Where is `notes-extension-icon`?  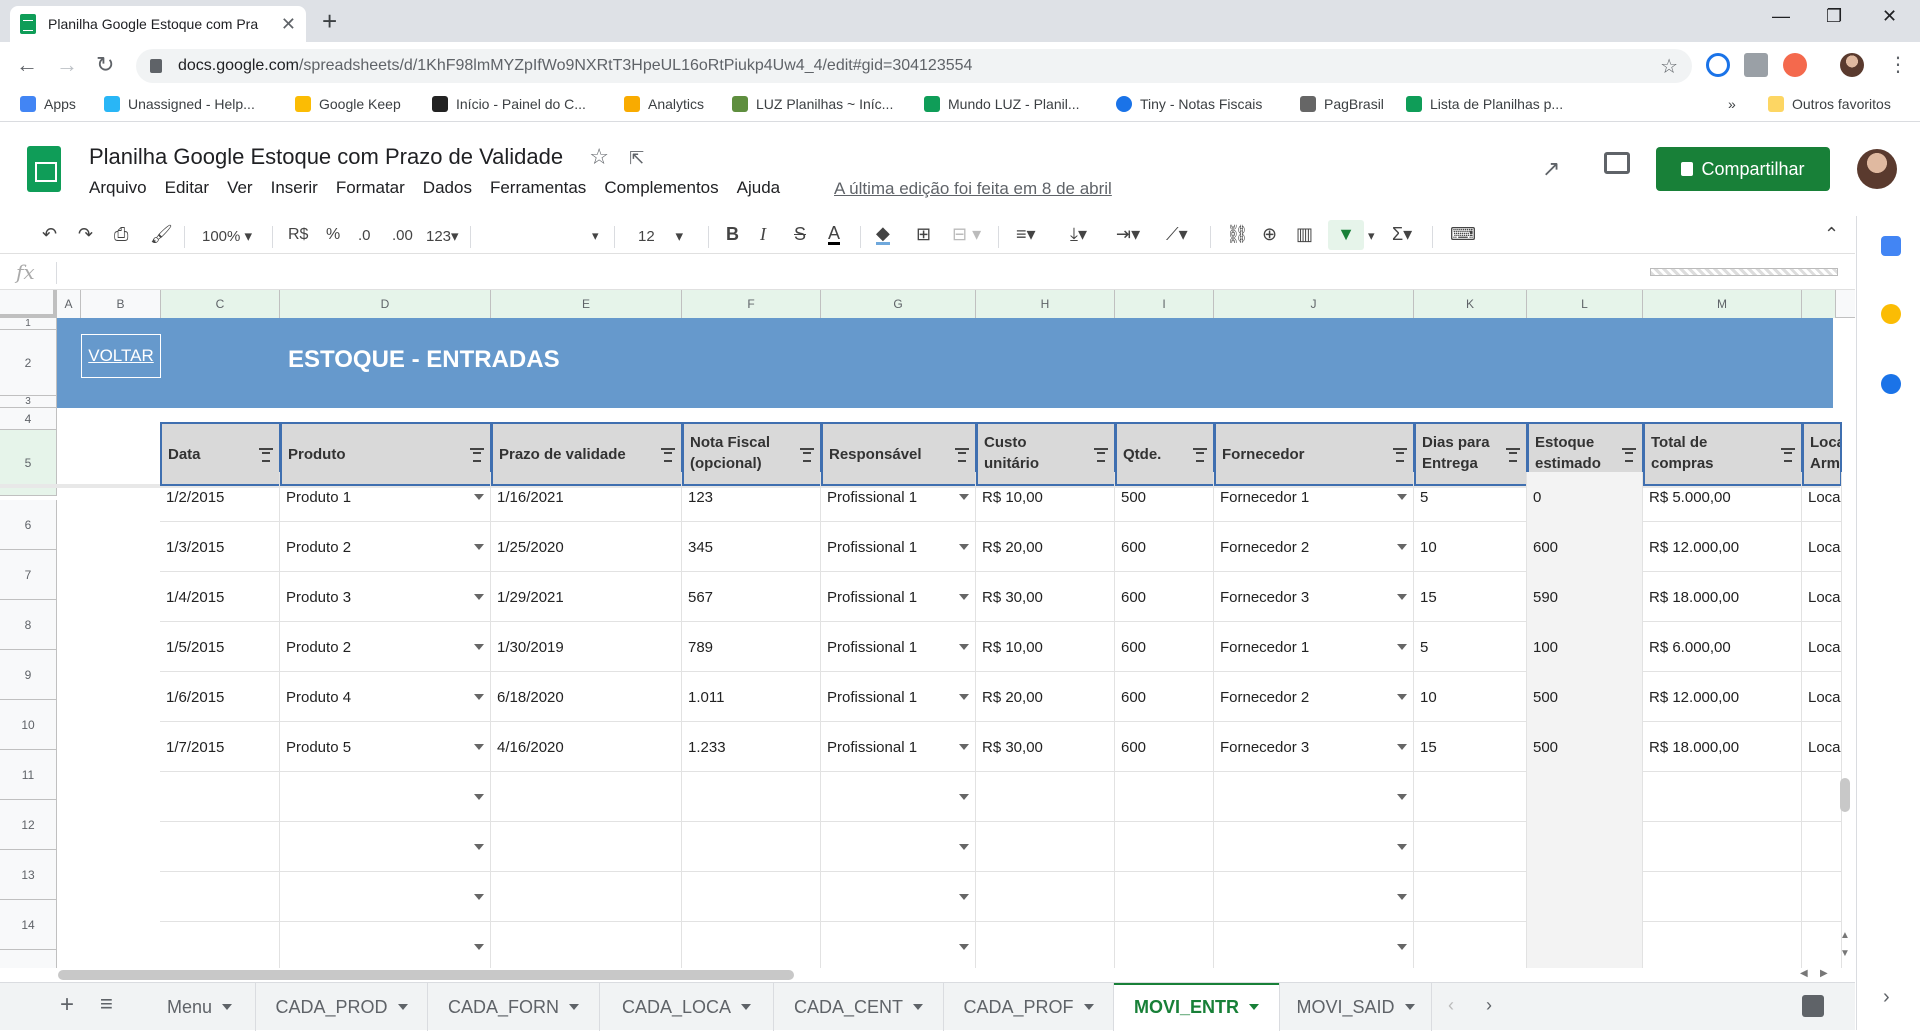 notes-extension-icon is located at coordinates (1756, 65).